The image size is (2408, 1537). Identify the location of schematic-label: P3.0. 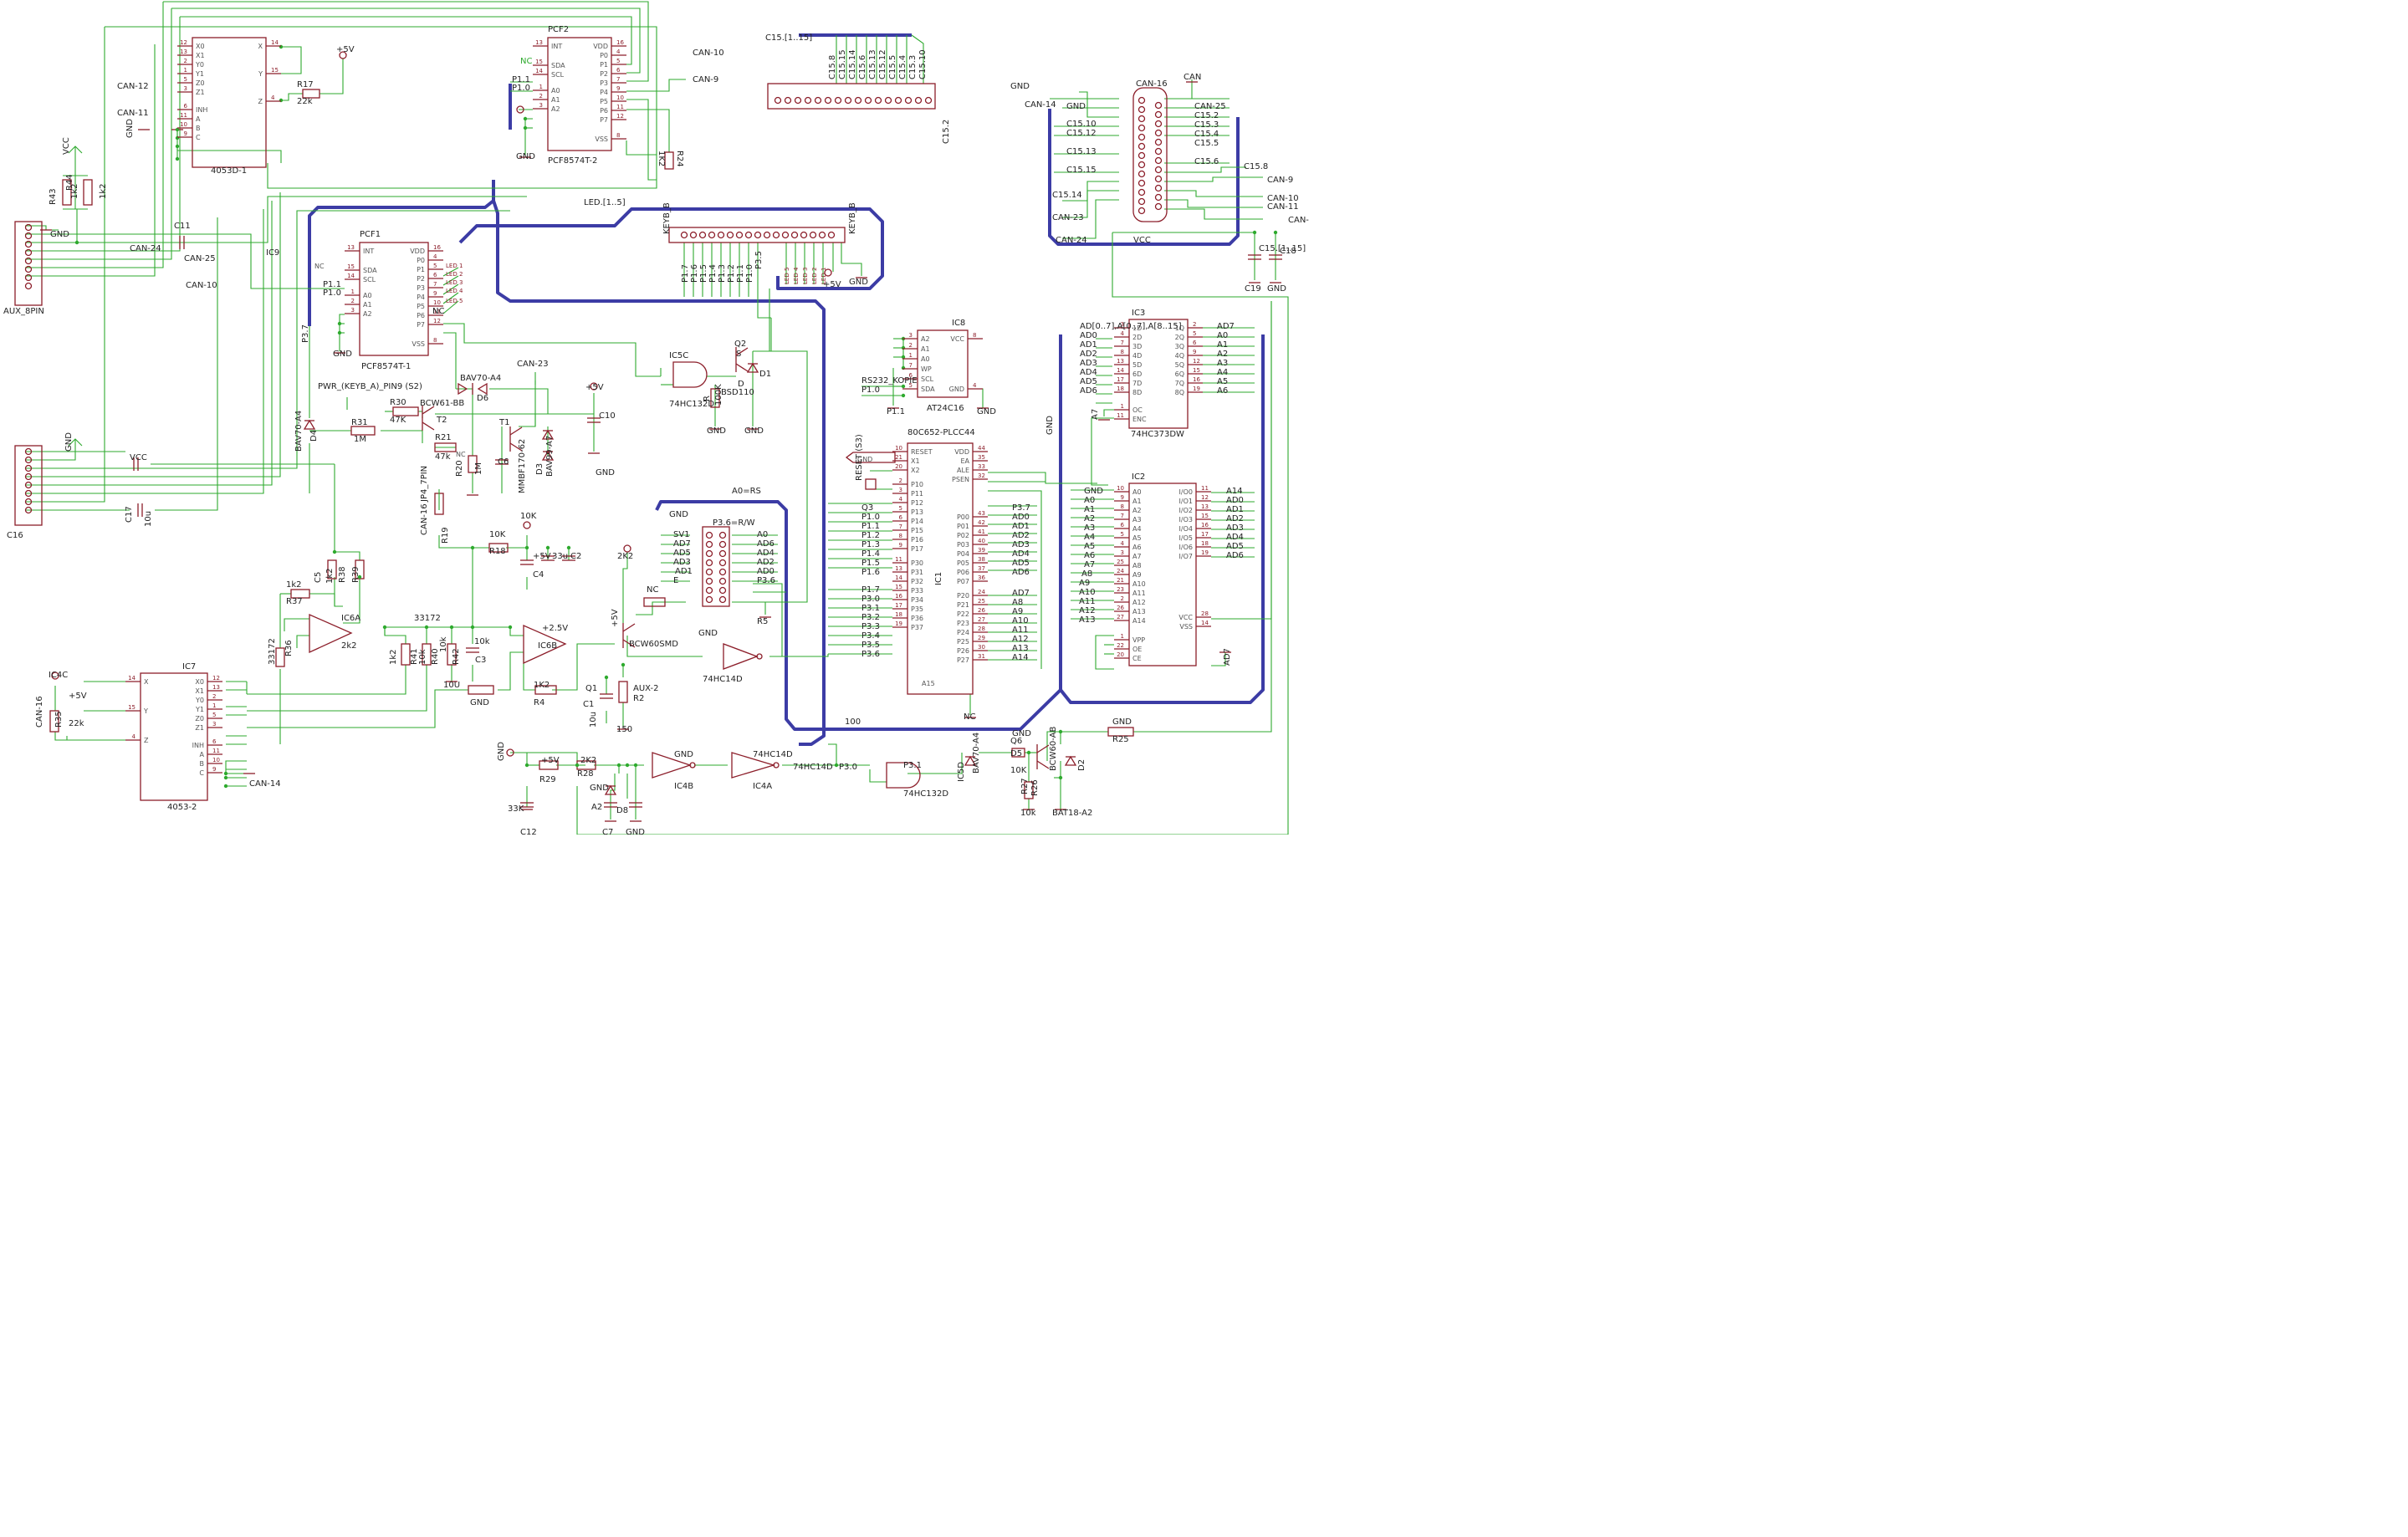
(848, 767).